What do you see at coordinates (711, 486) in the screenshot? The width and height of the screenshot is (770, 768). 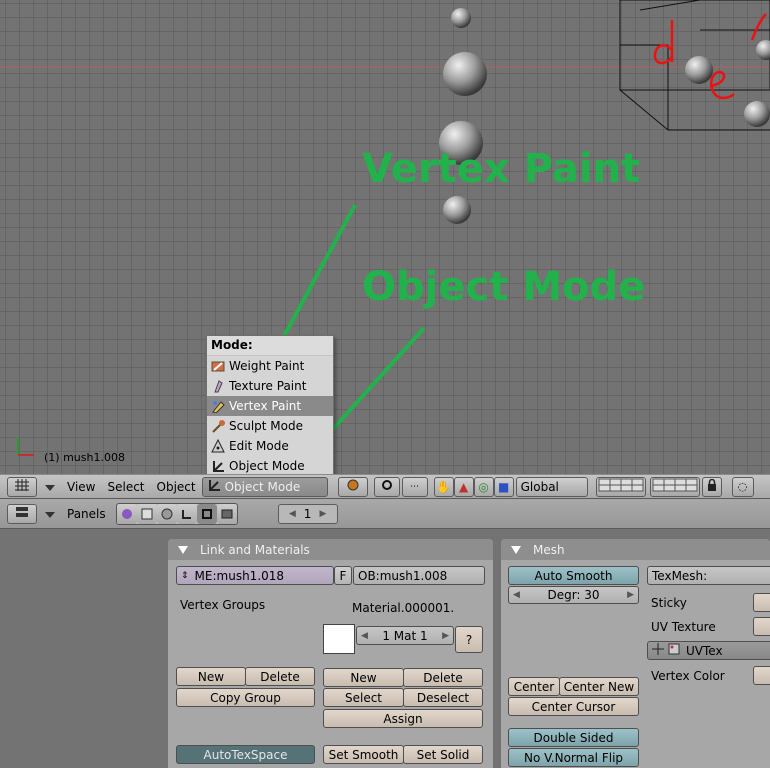 I see `lock-layers-button` at bounding box center [711, 486].